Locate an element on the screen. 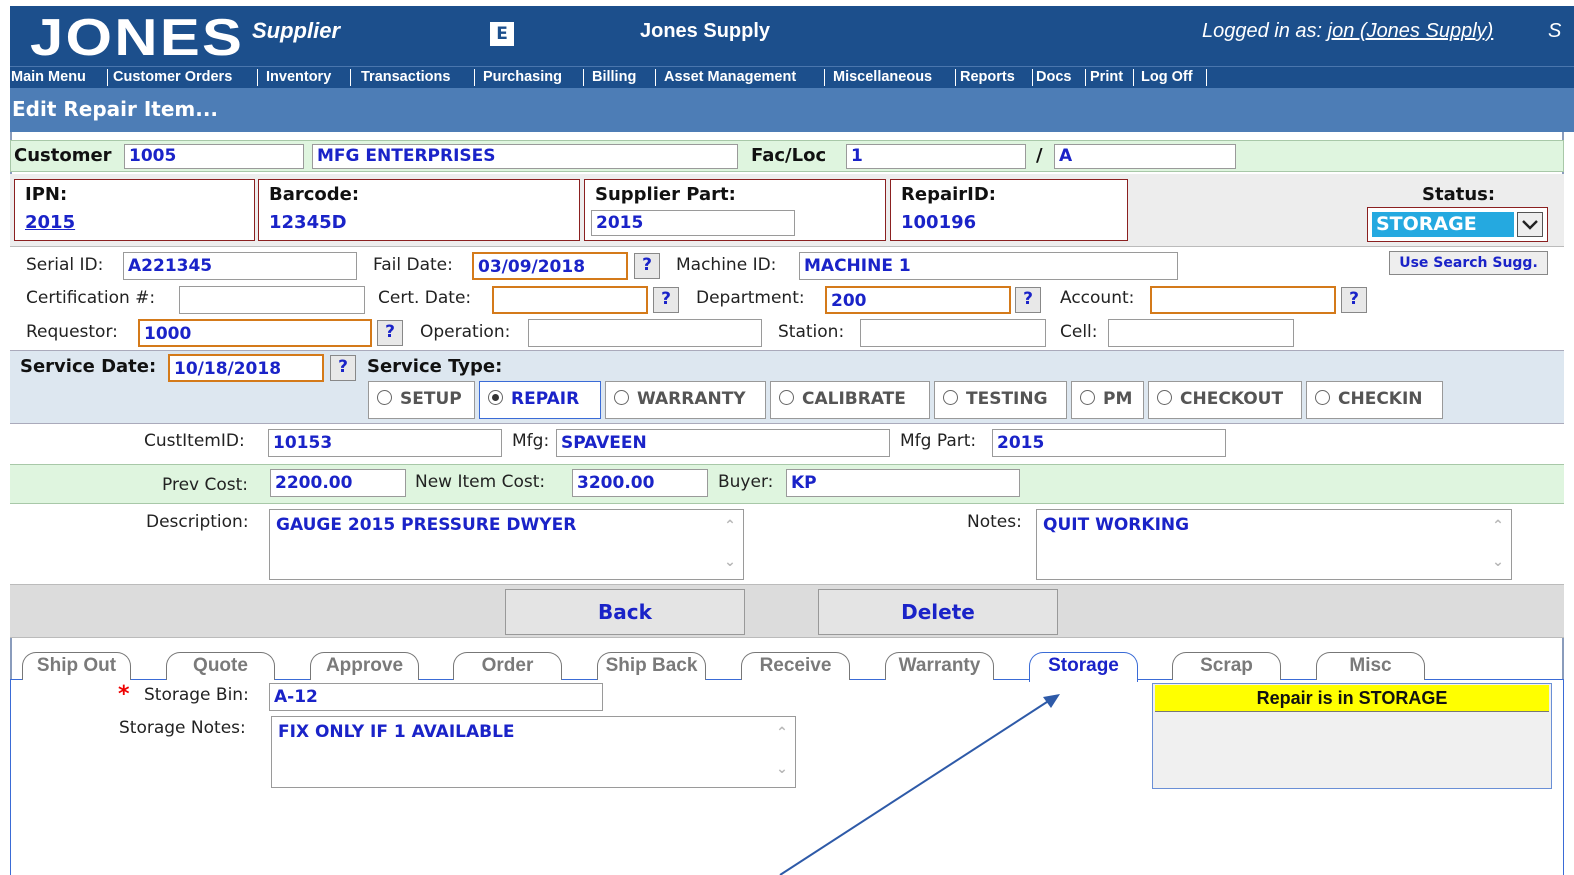 Image resolution: width=1574 pixels, height=875 pixels. tab-misc: Misc is located at coordinates (1370, 666).